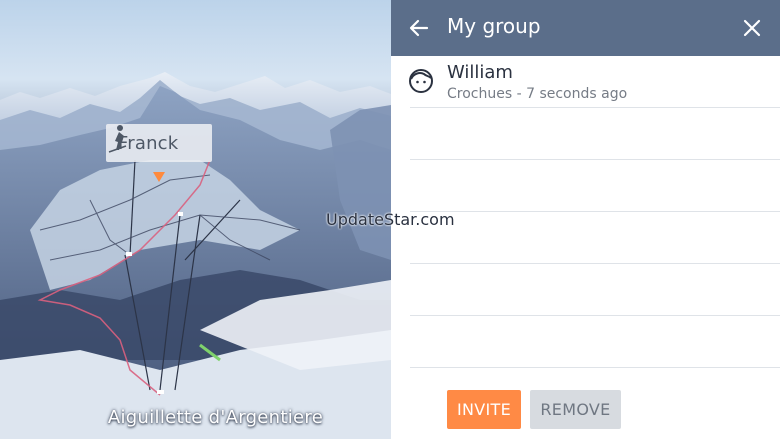 The image size is (780, 439). I want to click on location-pin, so click(159, 177).